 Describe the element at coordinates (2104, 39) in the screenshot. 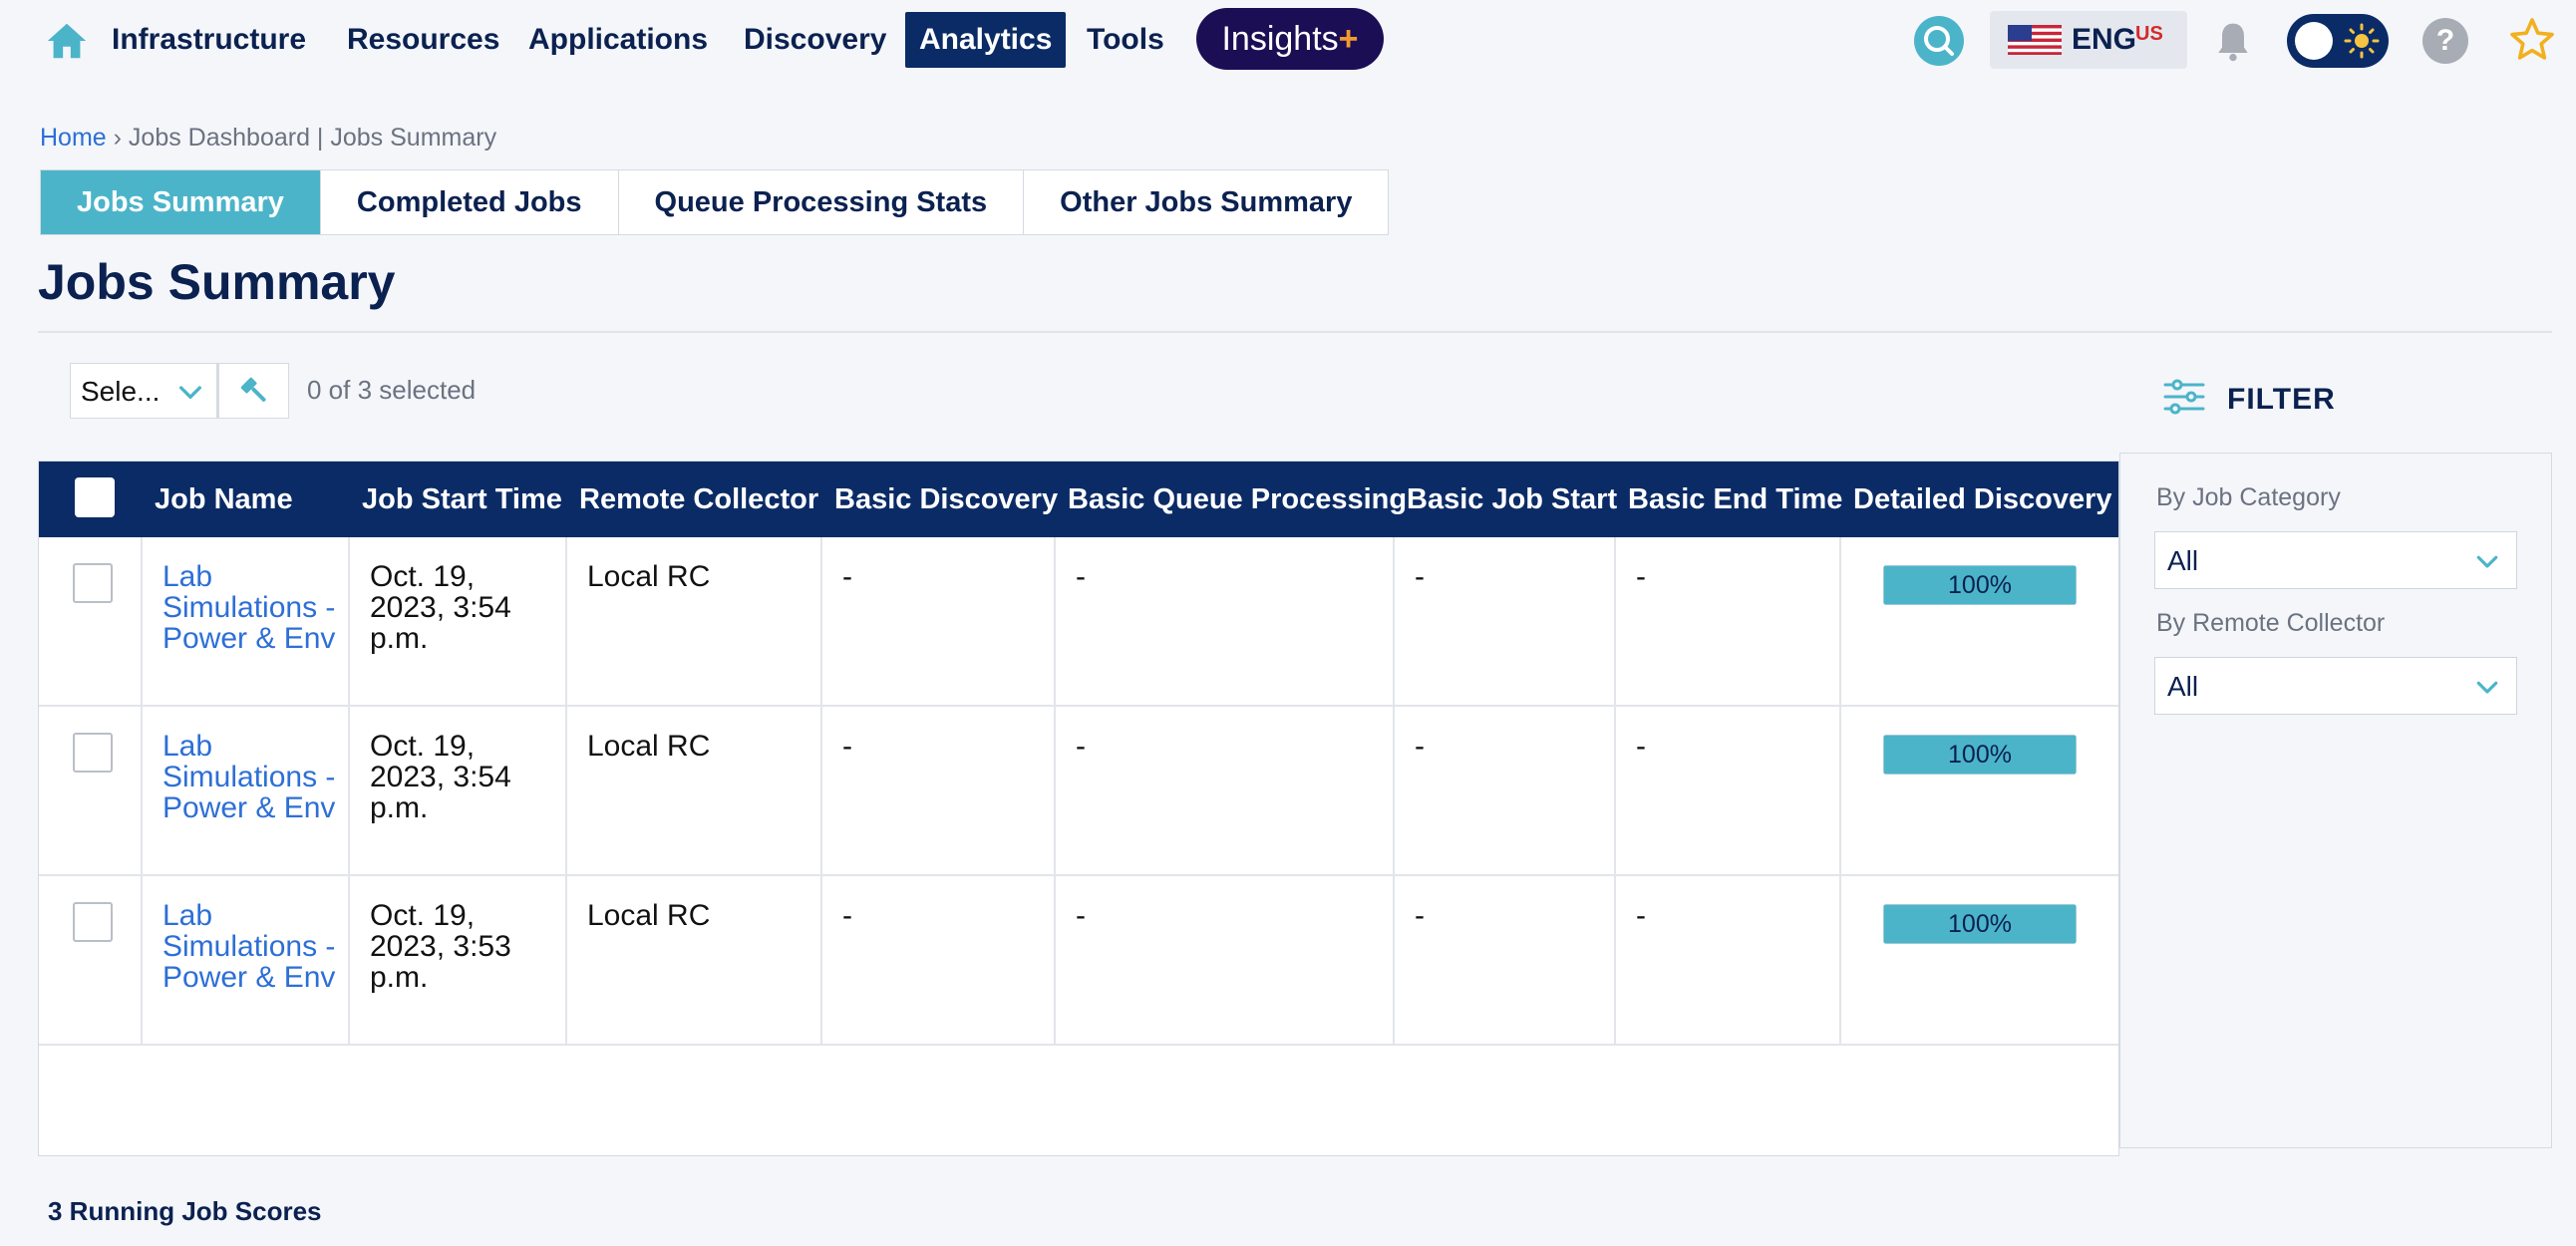

I see `language-code: ENG` at that location.